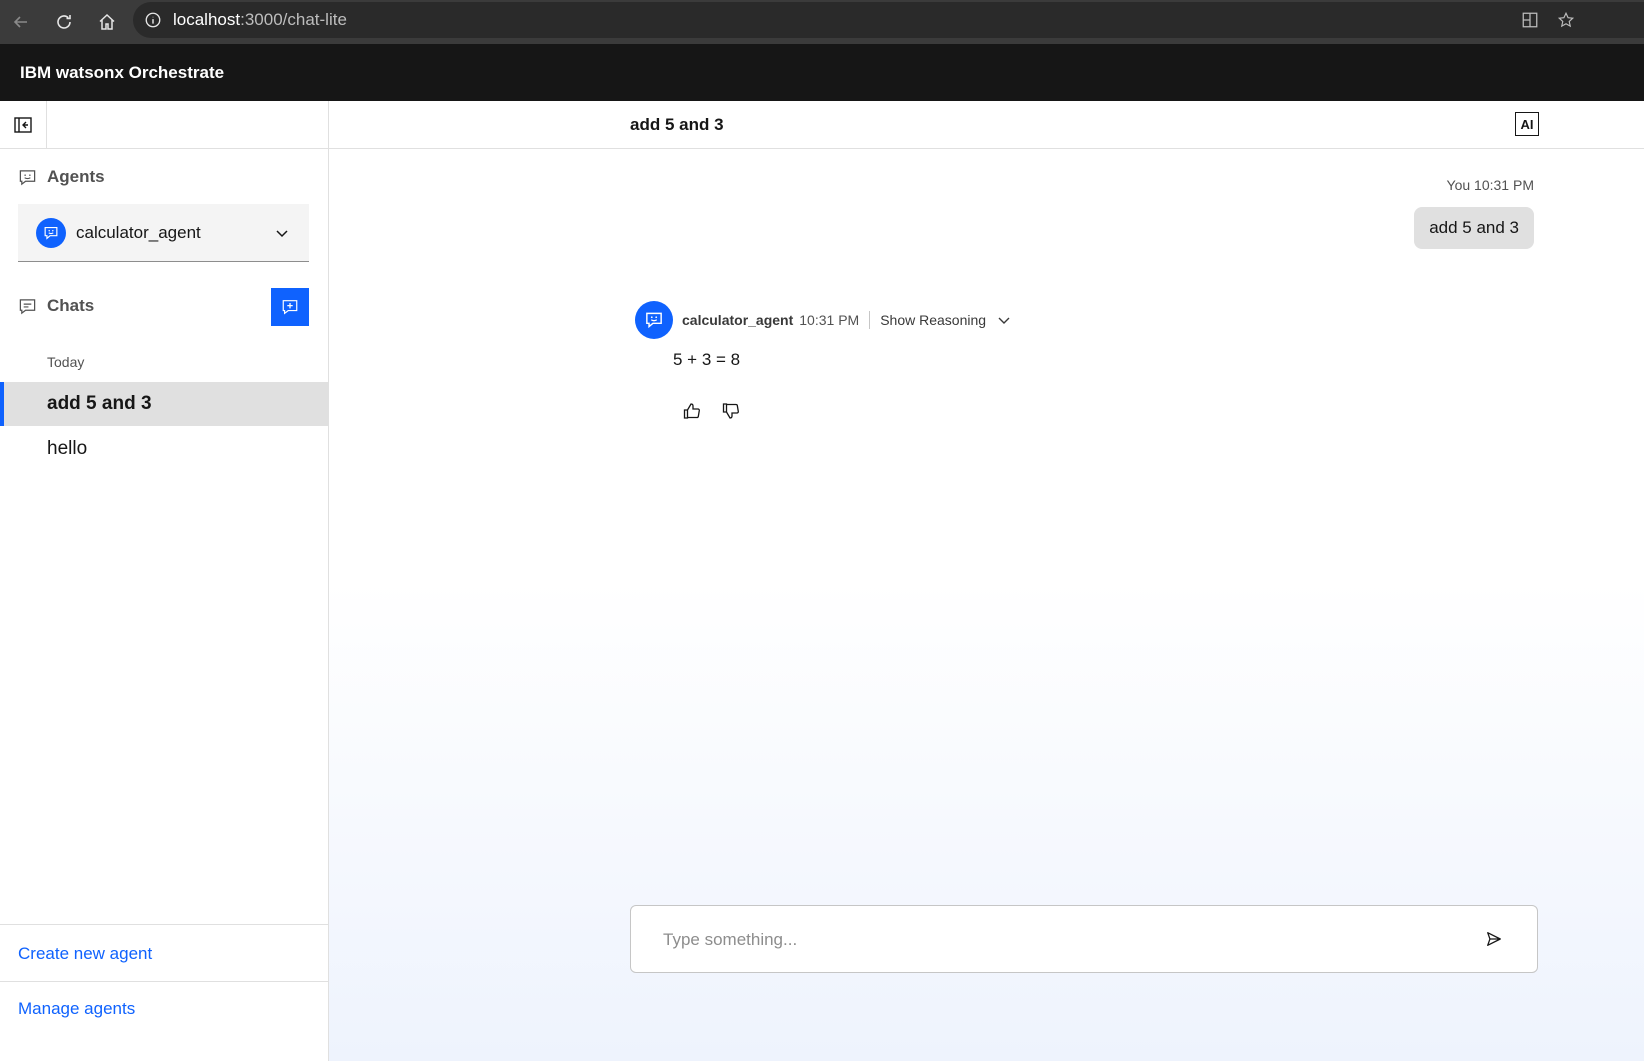 The image size is (1644, 1061). Describe the element at coordinates (207, 19) in the screenshot. I see `url-host: localhost` at that location.